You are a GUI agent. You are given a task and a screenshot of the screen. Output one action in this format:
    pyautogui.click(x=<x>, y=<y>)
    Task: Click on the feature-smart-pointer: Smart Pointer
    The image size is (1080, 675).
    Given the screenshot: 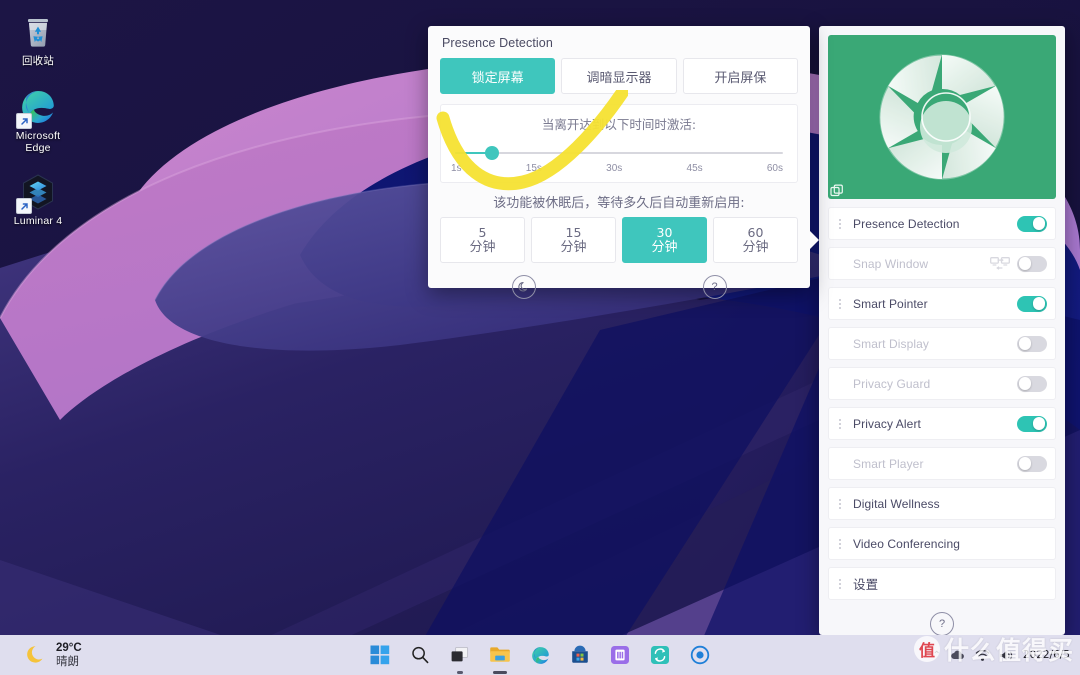 What is the action you would take?
    pyautogui.click(x=942, y=303)
    